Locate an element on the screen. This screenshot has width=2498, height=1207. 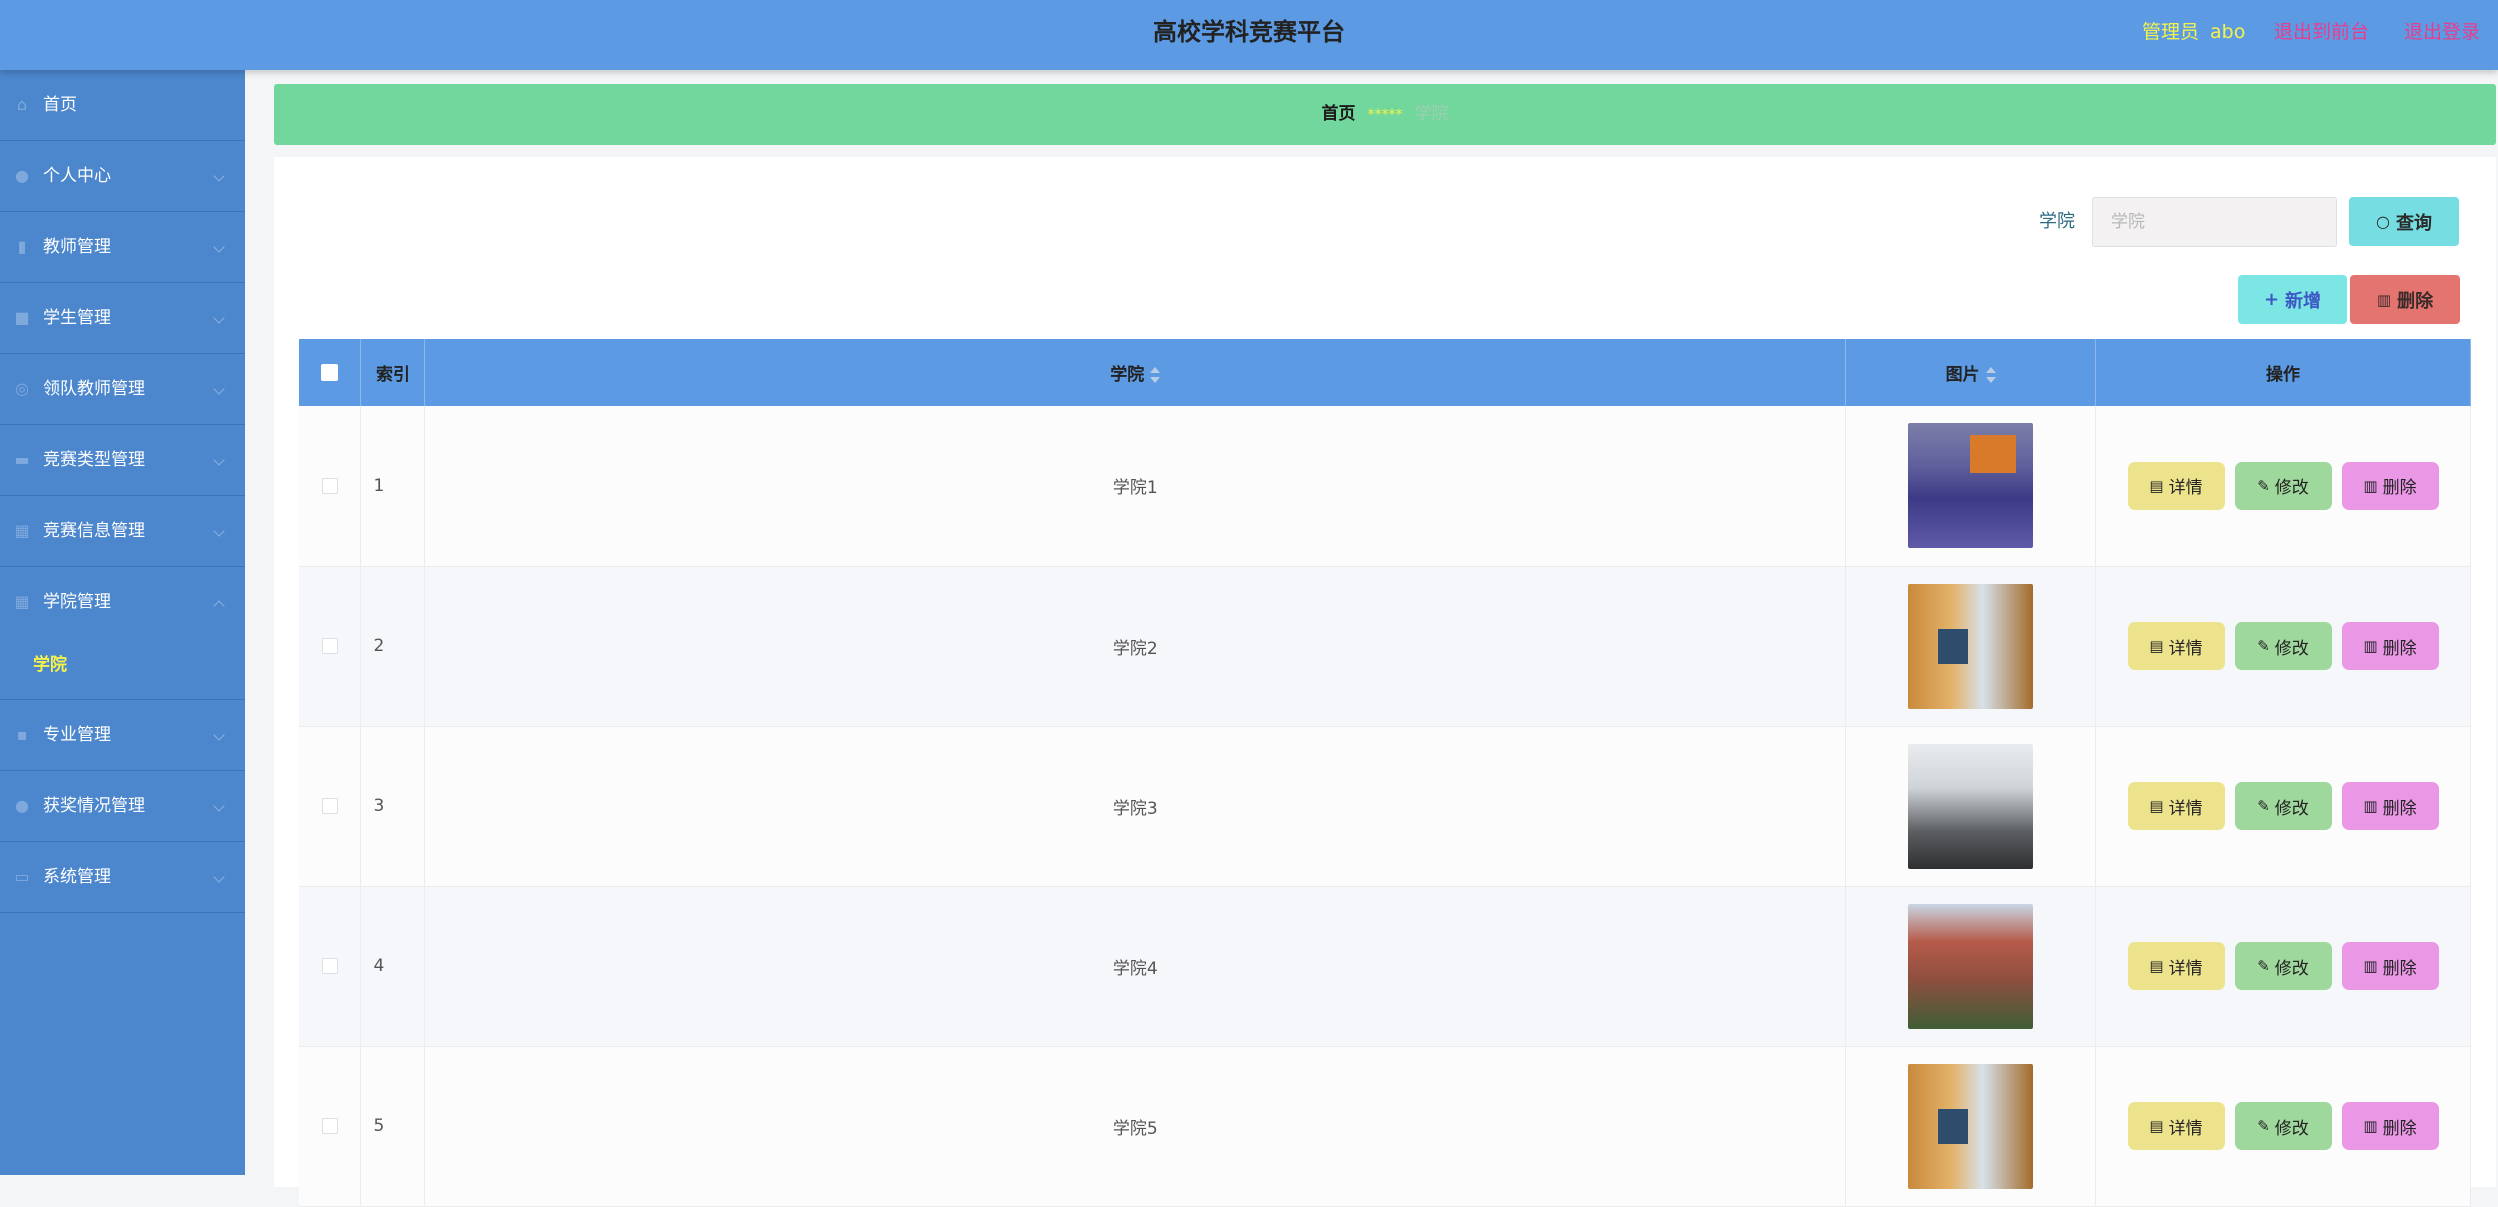
column-header-image: 图片 is located at coordinates (1971, 372).